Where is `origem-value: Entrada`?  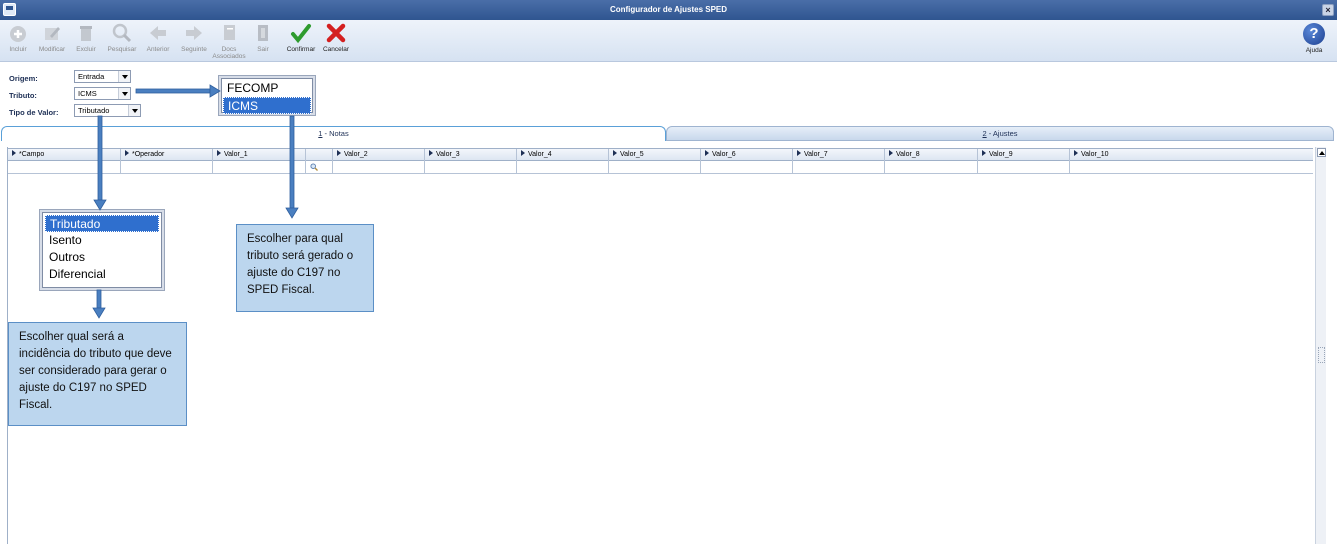 origem-value: Entrada is located at coordinates (91, 76).